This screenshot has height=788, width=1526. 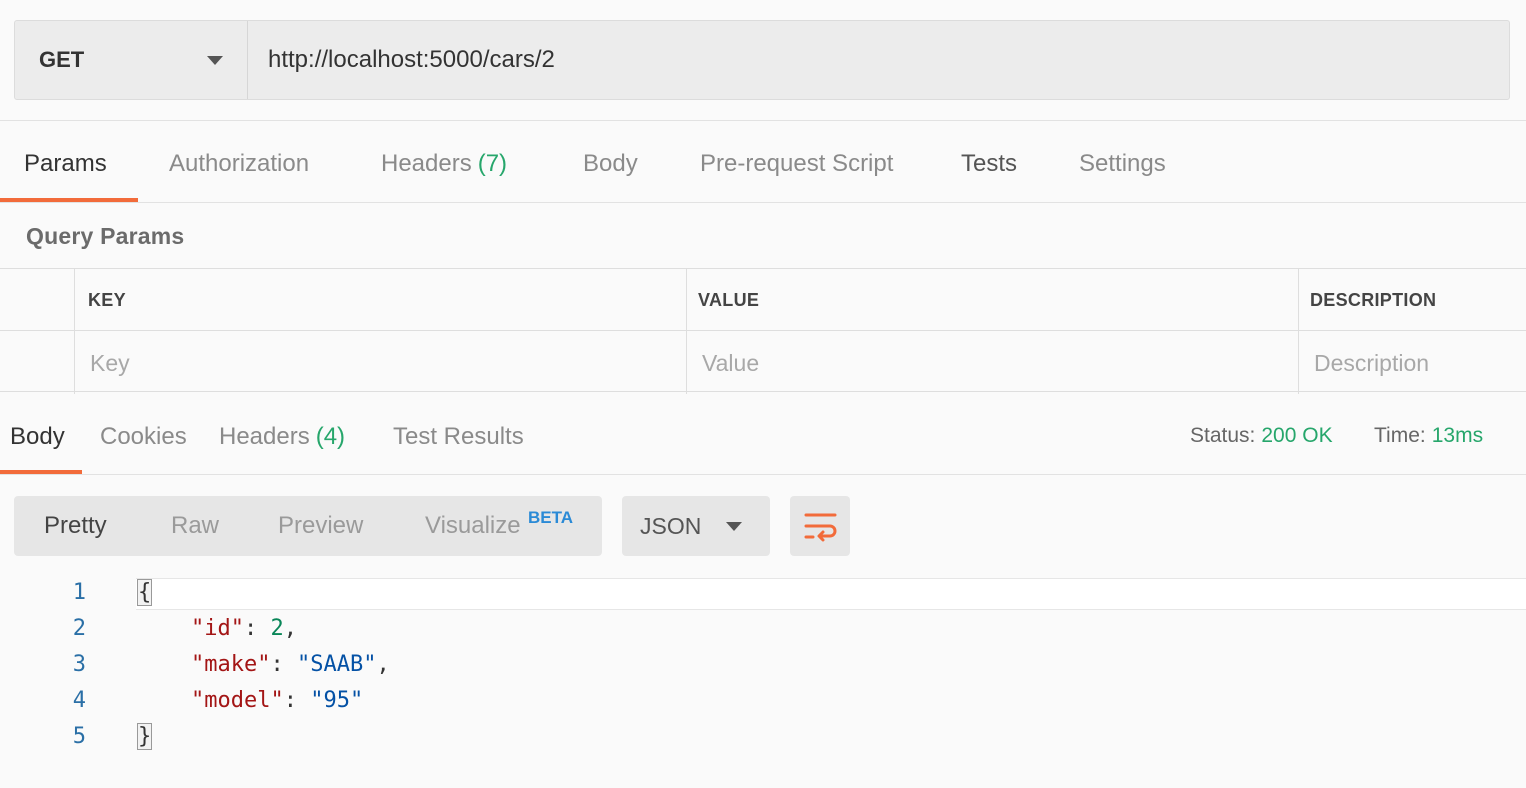 What do you see at coordinates (131, 60) in the screenshot?
I see `method-select: GET` at bounding box center [131, 60].